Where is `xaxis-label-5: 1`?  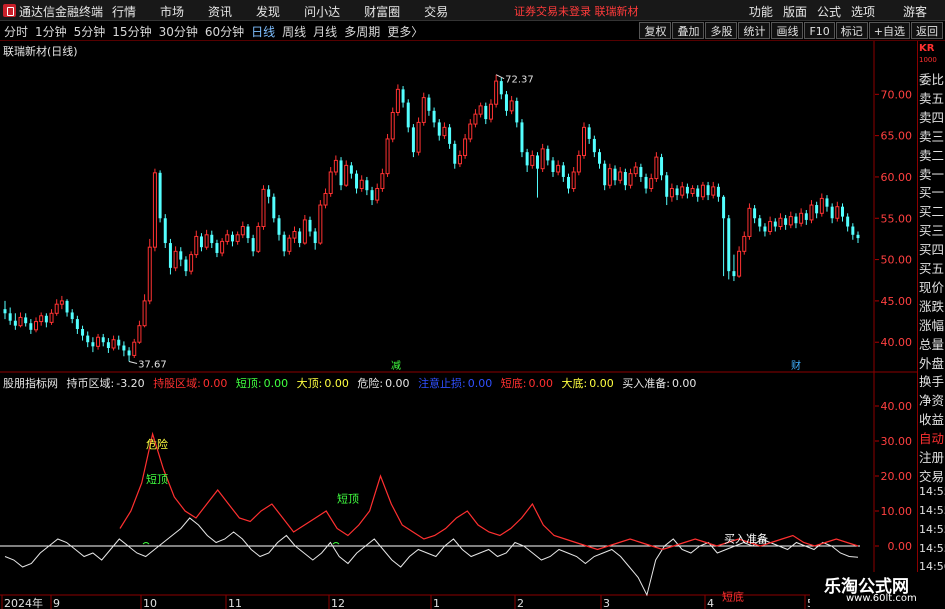
xaxis-label-5: 1 is located at coordinates (436, 603).